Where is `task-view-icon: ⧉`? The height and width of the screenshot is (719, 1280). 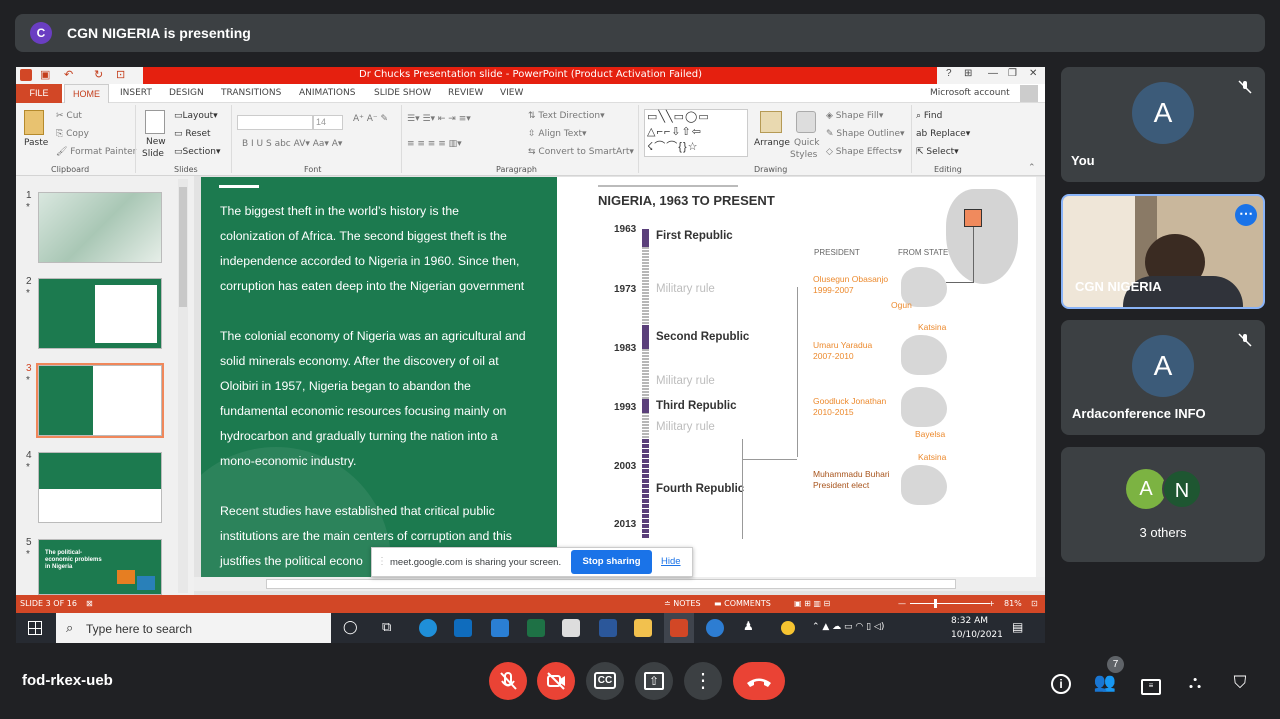
task-view-icon: ⧉ is located at coordinates (386, 627).